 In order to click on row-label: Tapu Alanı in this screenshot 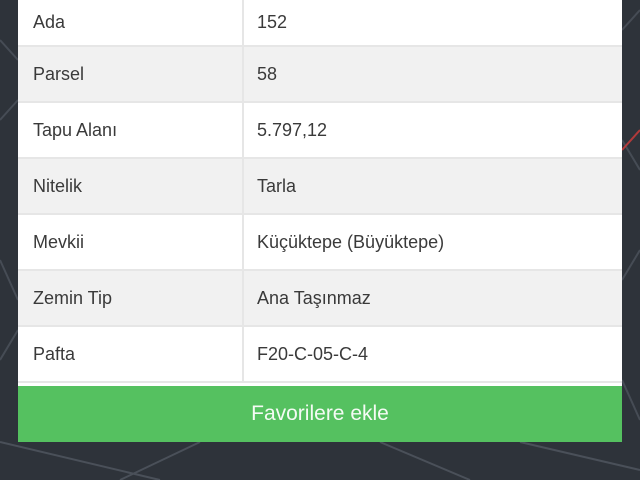, I will do `click(131, 130)`.